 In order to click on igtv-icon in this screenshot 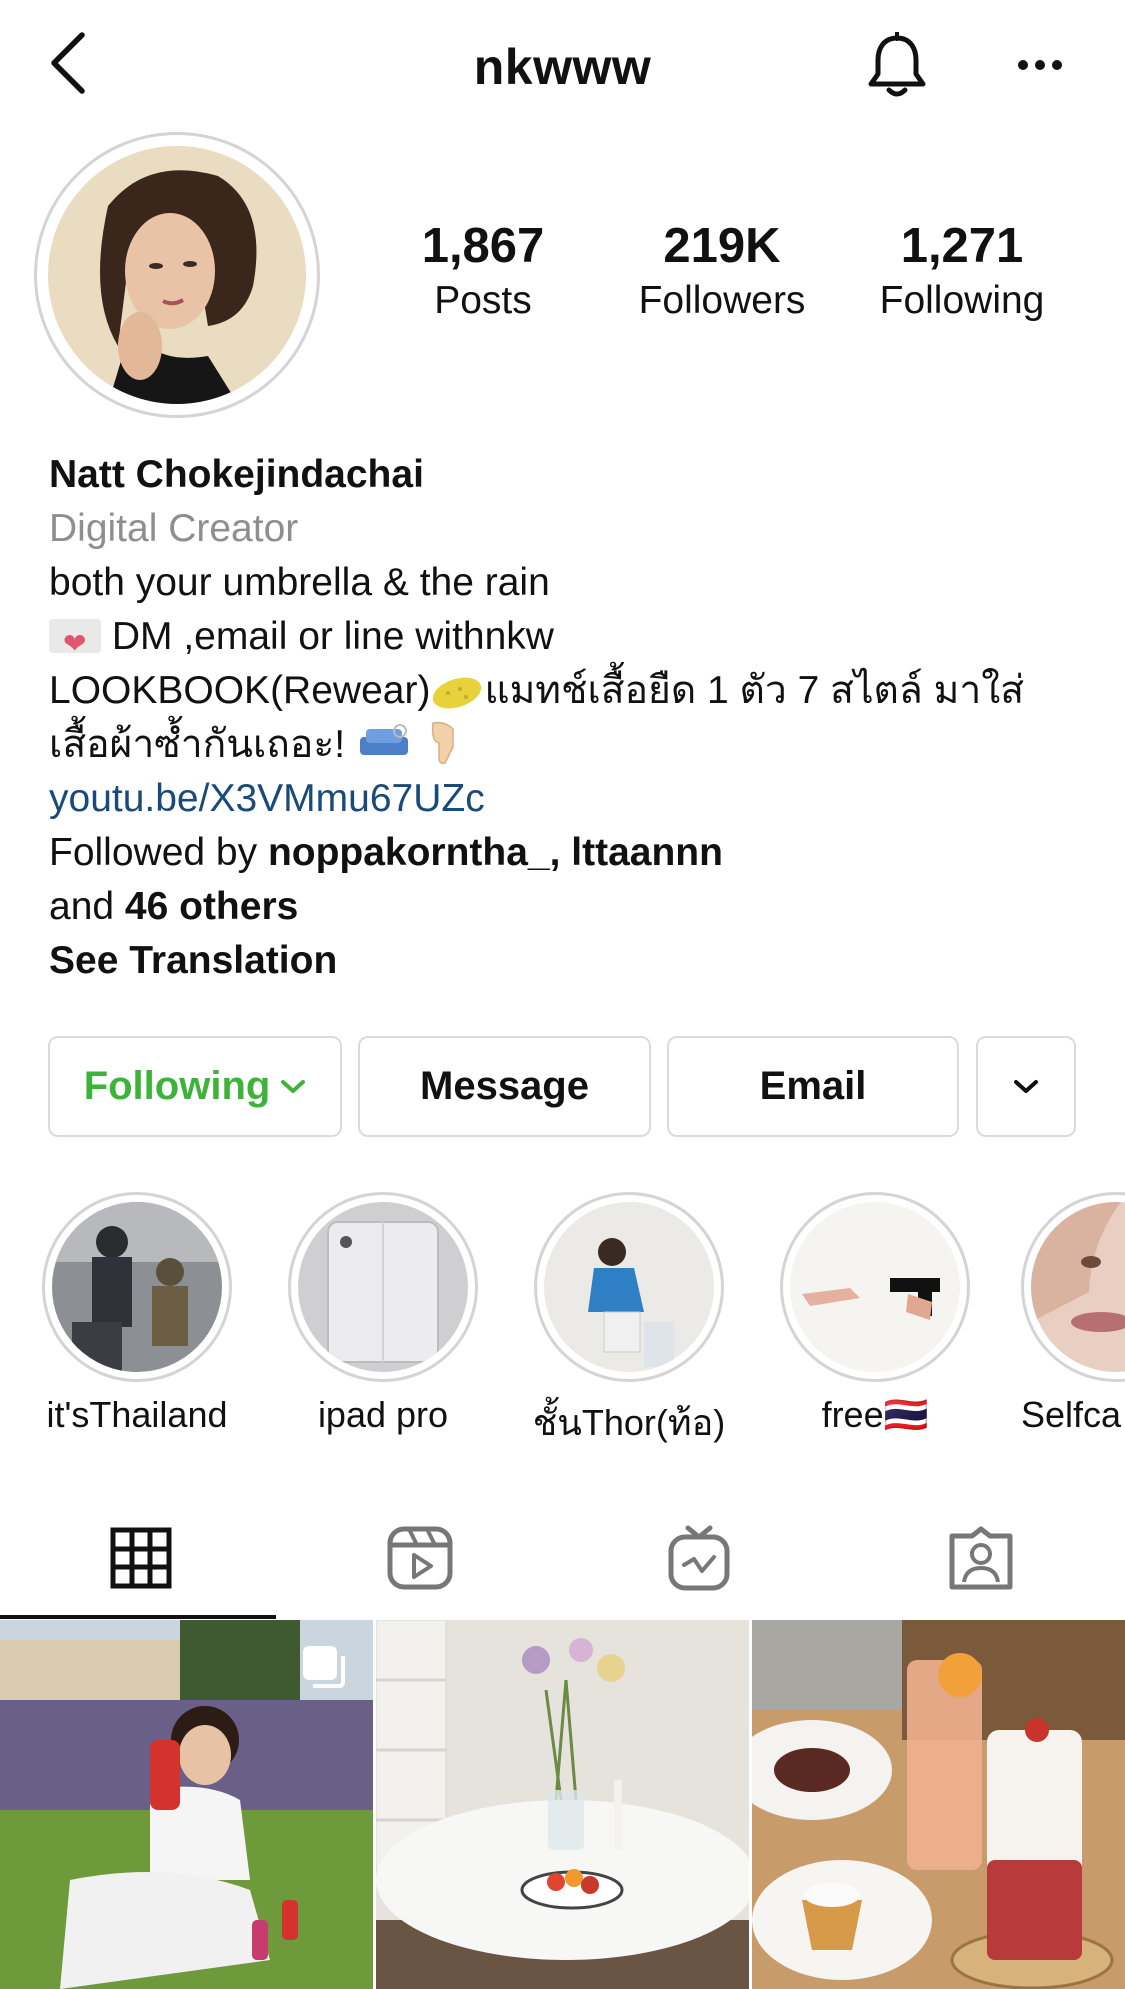, I will do `click(698, 1557)`.